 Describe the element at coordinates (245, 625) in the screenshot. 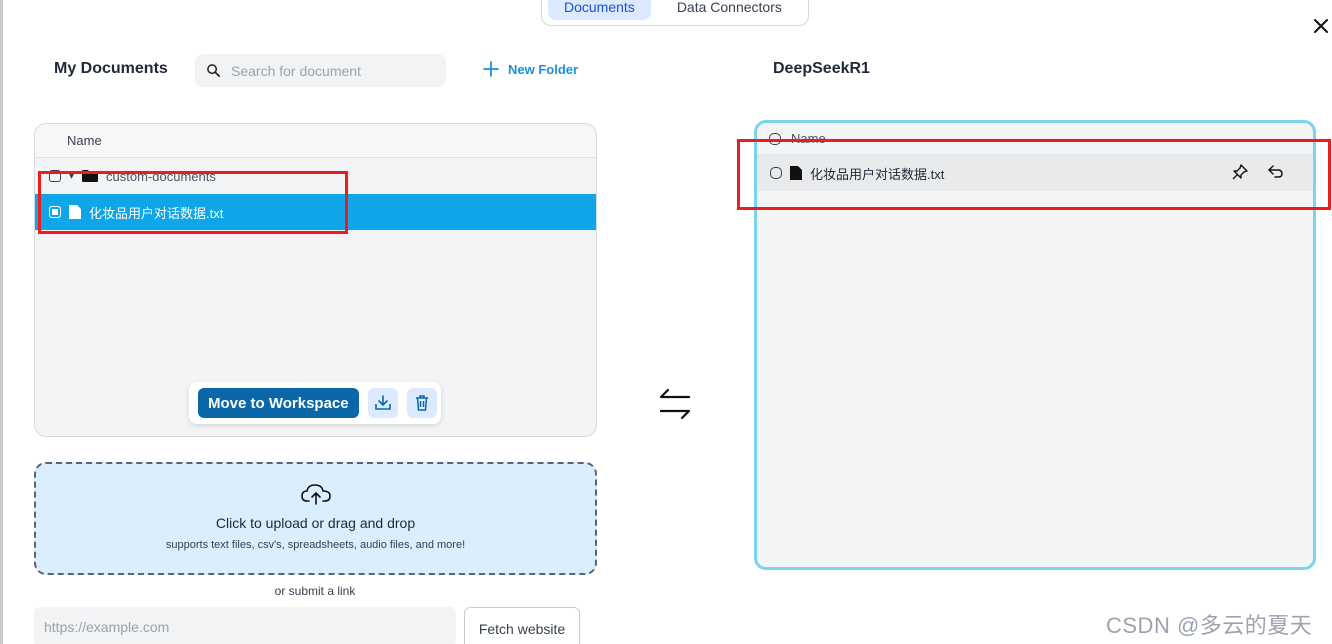

I see `url-input` at that location.